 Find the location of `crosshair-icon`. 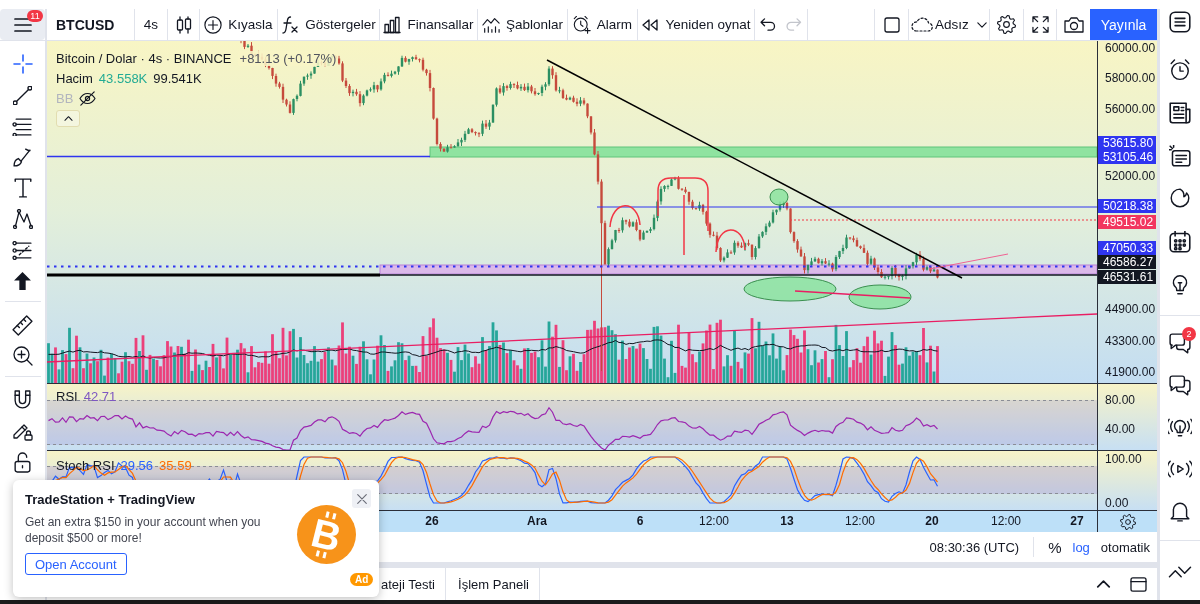

crosshair-icon is located at coordinates (22, 64).